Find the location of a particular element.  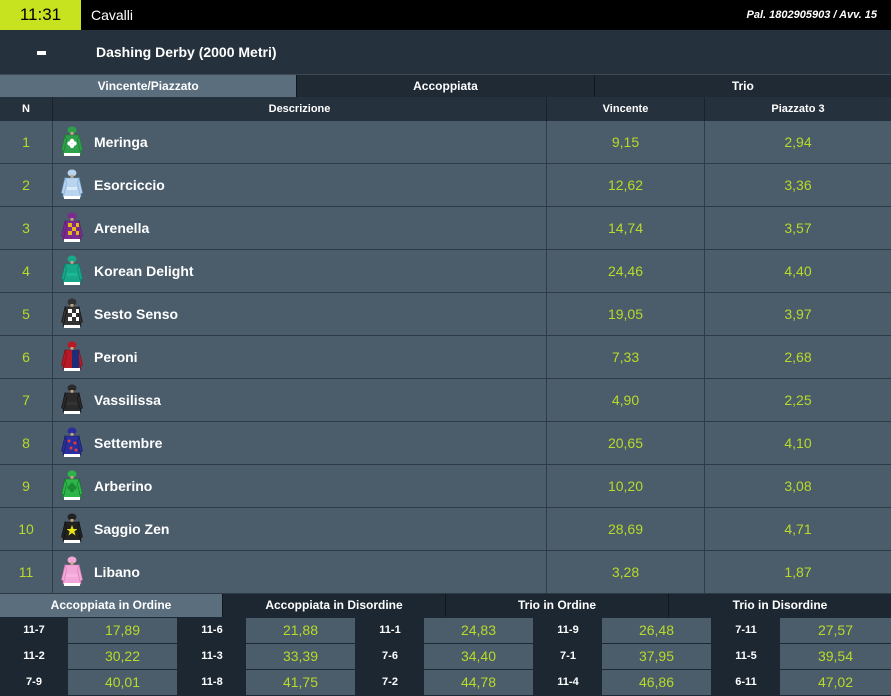

palinsesto-info: Pal. 1802905903 / Avv. 15 is located at coordinates (811, 15).